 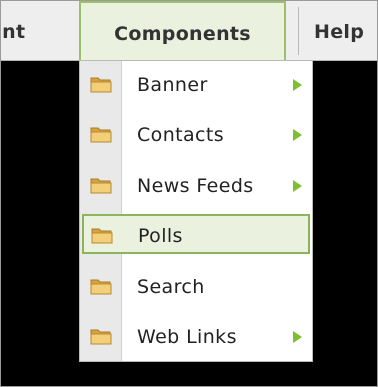 I want to click on dropdown-item-label: Banner, so click(x=172, y=85).